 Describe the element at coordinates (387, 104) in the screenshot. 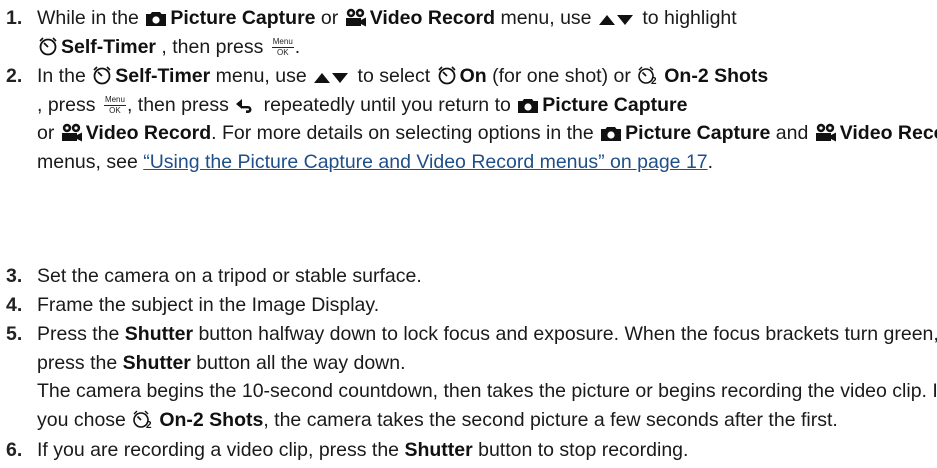

I see `text: repeatedly until you return to` at that location.